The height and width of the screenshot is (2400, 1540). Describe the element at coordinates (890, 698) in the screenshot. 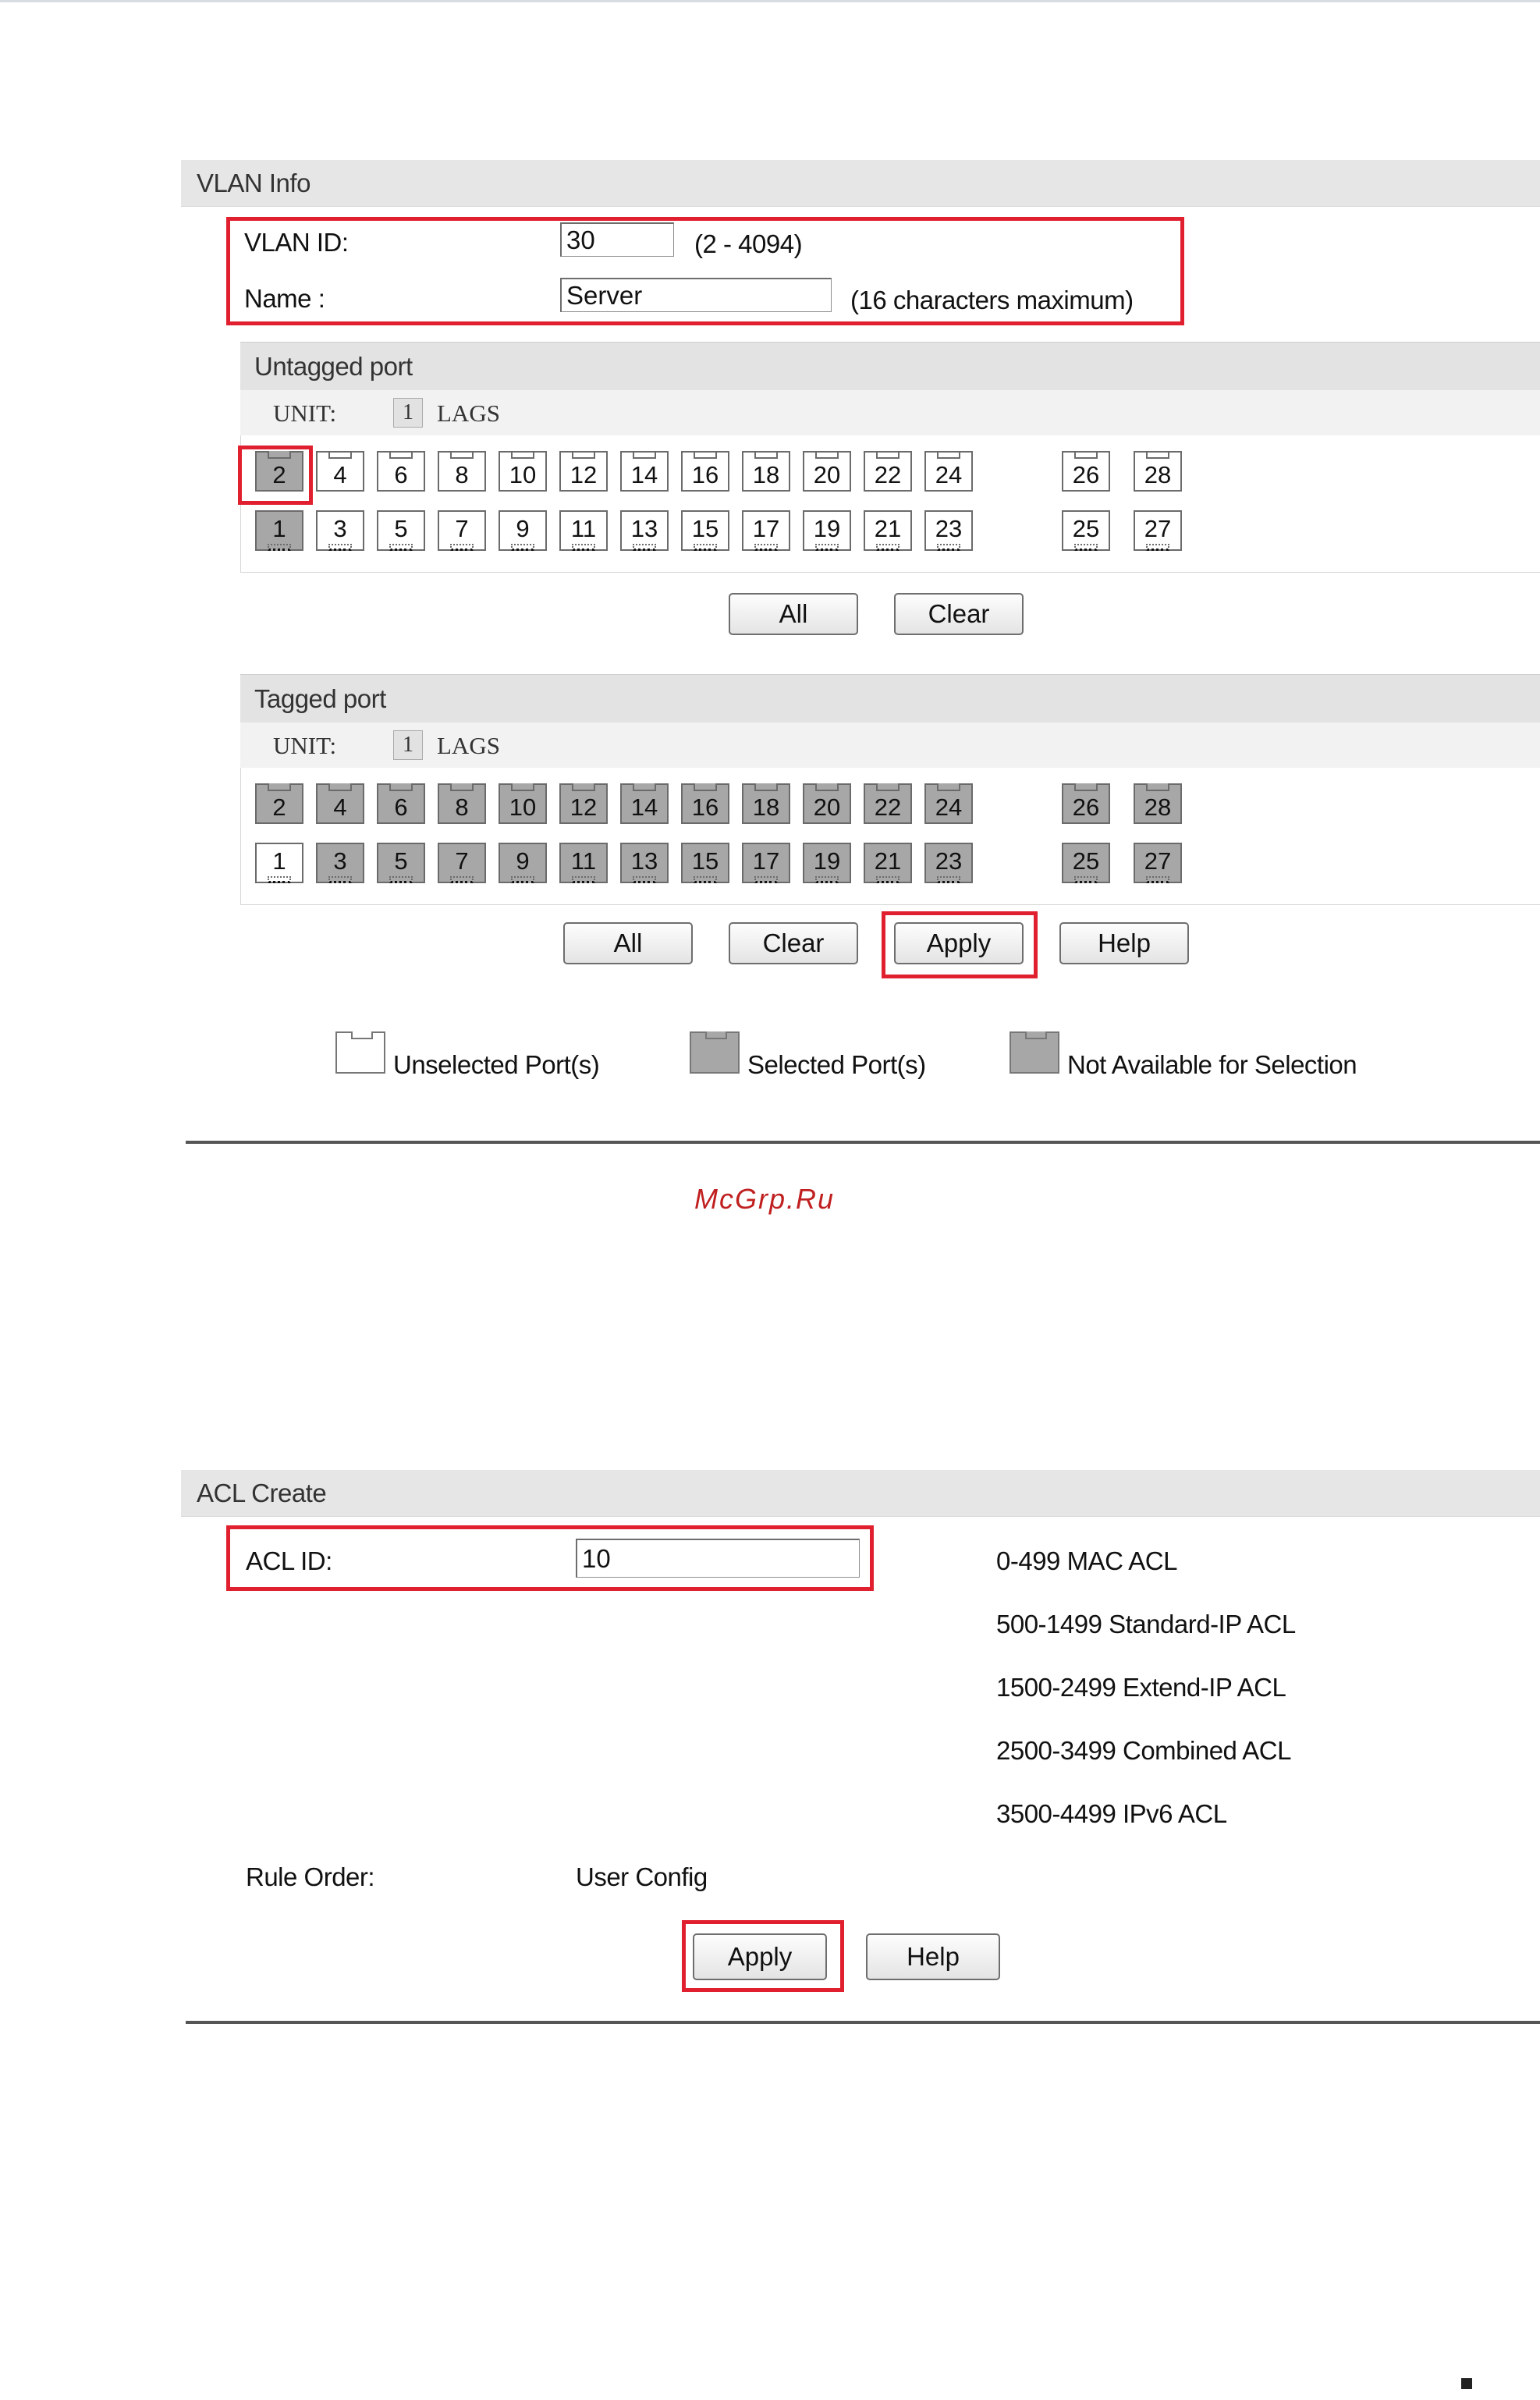

I see `tagged-port-header: Tagged port` at that location.